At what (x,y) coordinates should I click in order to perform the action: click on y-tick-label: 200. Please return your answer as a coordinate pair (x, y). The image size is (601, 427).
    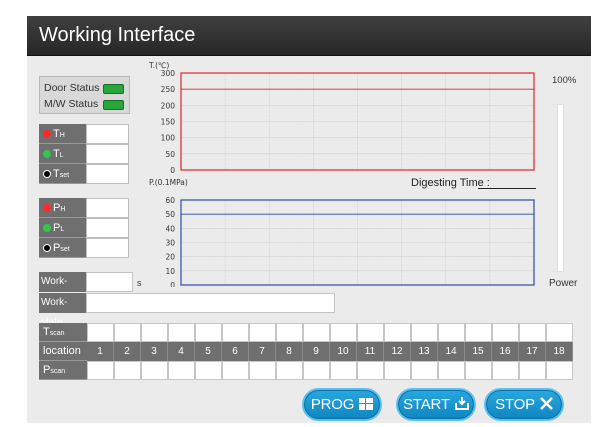
    Looking at the image, I should click on (168, 105).